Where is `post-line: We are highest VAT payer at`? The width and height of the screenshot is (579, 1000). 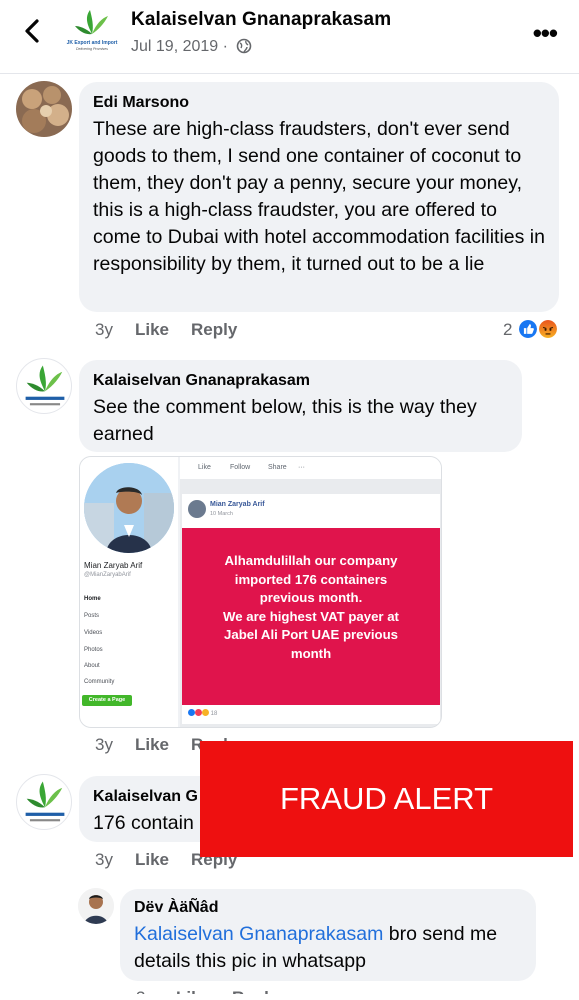 post-line: We are highest VAT payer at is located at coordinates (311, 616).